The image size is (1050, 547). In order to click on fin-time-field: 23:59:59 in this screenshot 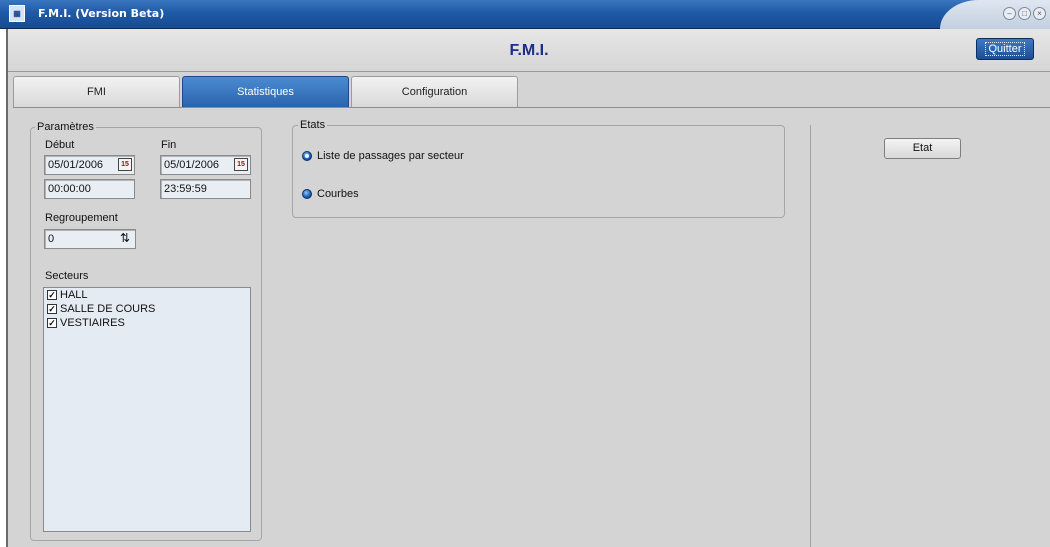, I will do `click(205, 189)`.